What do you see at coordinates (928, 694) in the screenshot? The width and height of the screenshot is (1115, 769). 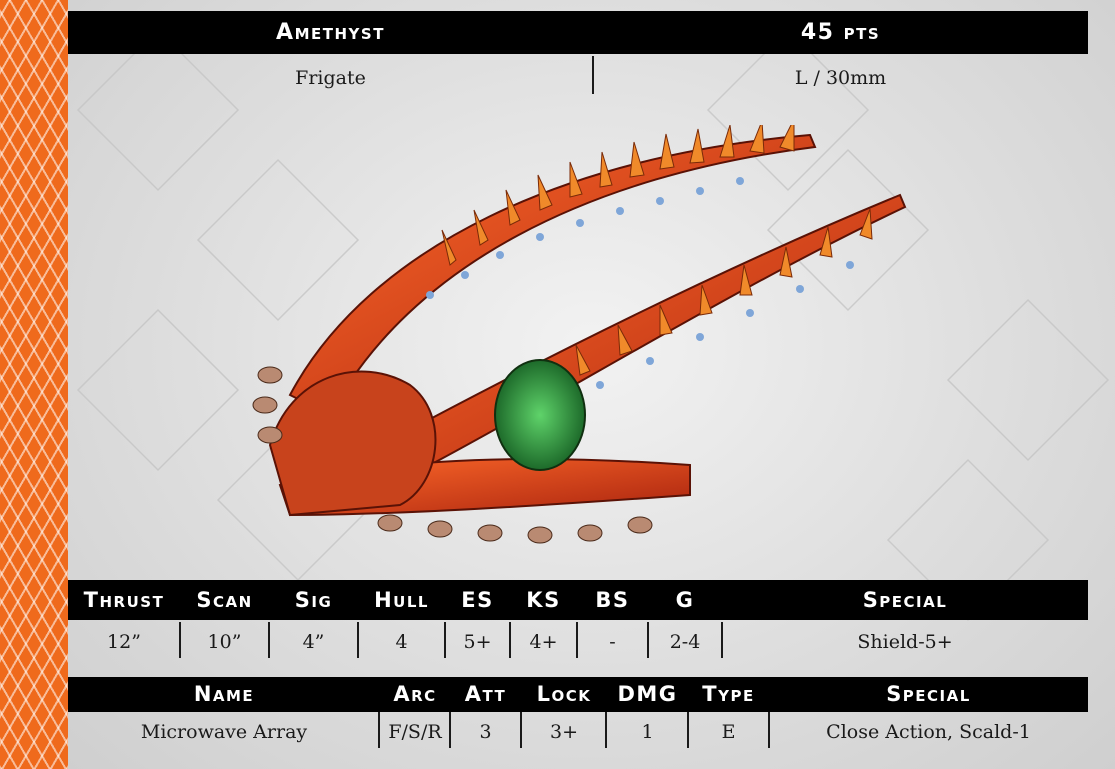 I see `weapon-header-special: Special` at bounding box center [928, 694].